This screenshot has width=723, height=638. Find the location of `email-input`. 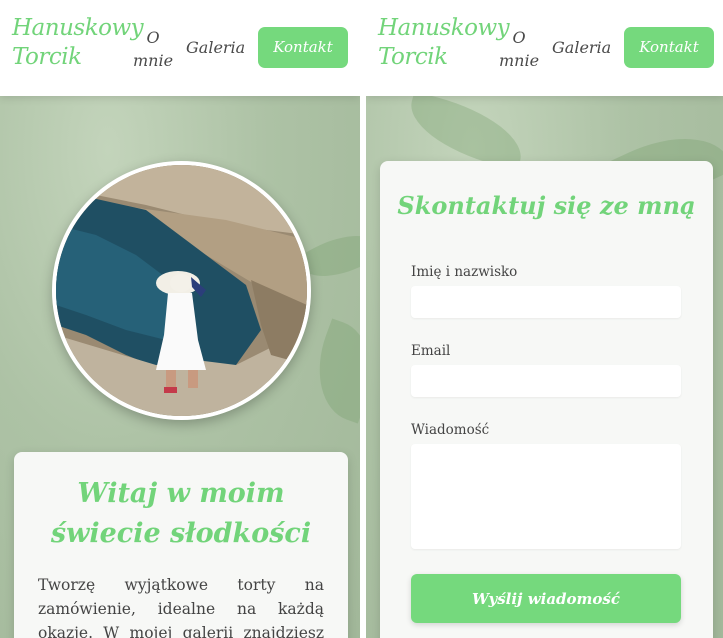

email-input is located at coordinates (546, 381).